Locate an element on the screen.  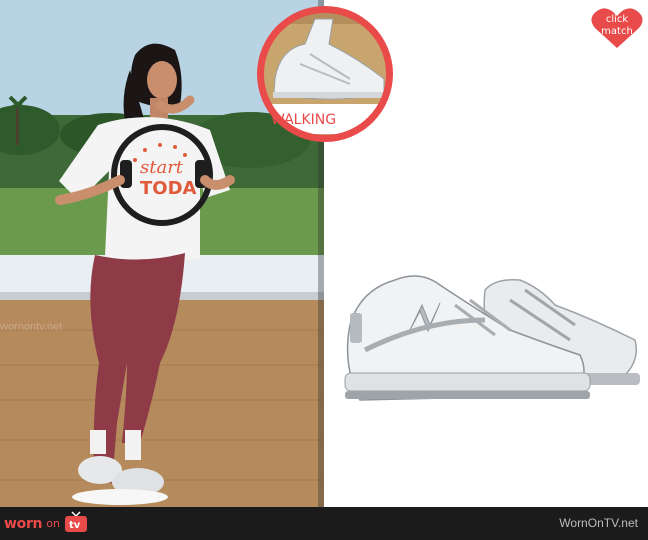
logo-worn-text: worn is located at coordinates (23, 524).